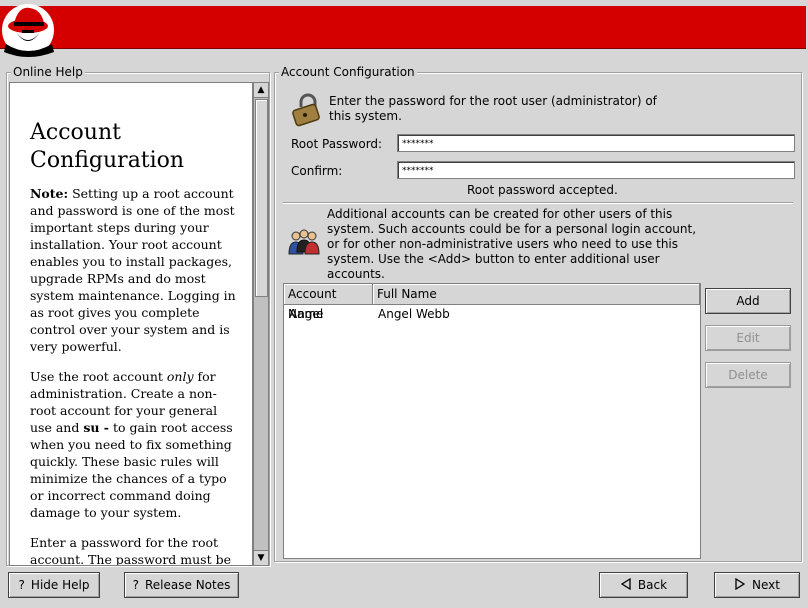  I want to click on confirm-password-input: *******, so click(596, 170).